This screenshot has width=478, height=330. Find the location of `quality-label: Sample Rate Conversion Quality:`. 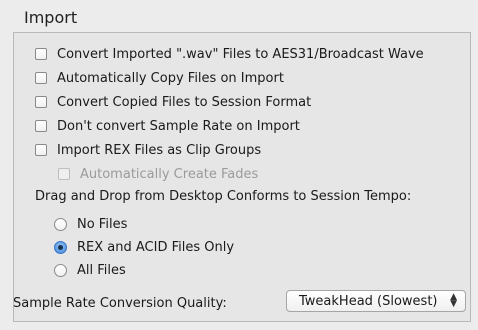

quality-label: Sample Rate Conversion Quality: is located at coordinates (120, 303).